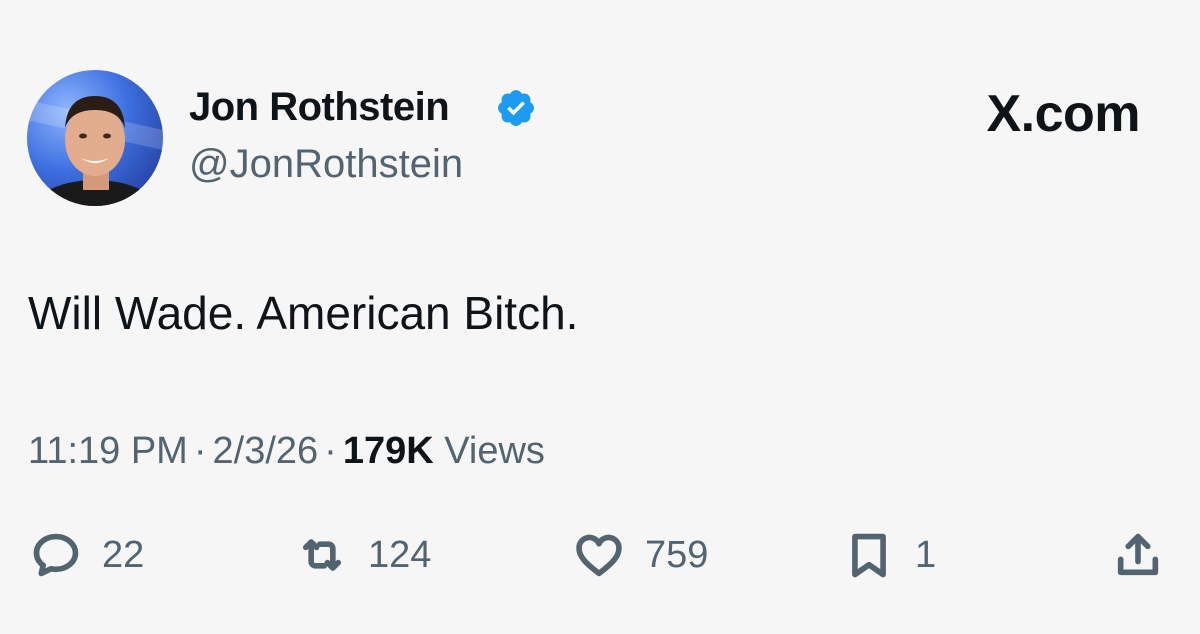 This screenshot has width=1200, height=634. I want to click on bookmark-icon, so click(869, 555).